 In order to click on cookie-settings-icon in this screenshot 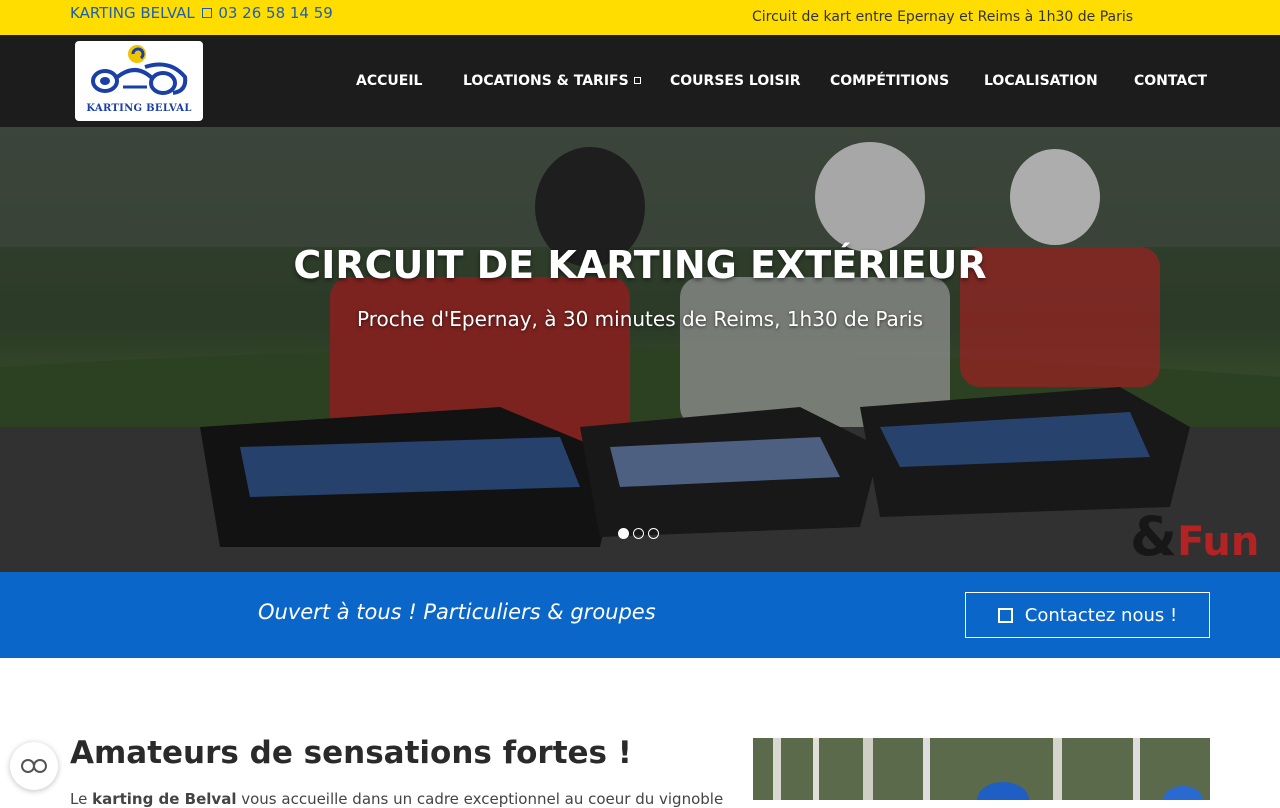, I will do `click(34, 766)`.